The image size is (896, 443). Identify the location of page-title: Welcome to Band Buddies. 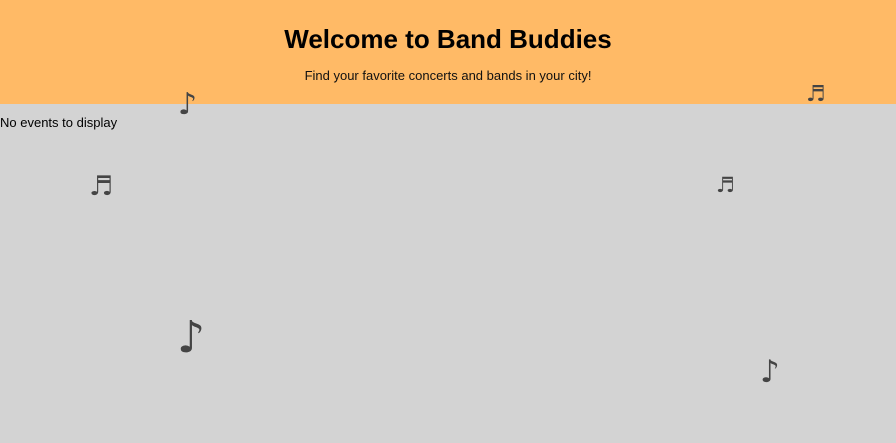
(448, 39).